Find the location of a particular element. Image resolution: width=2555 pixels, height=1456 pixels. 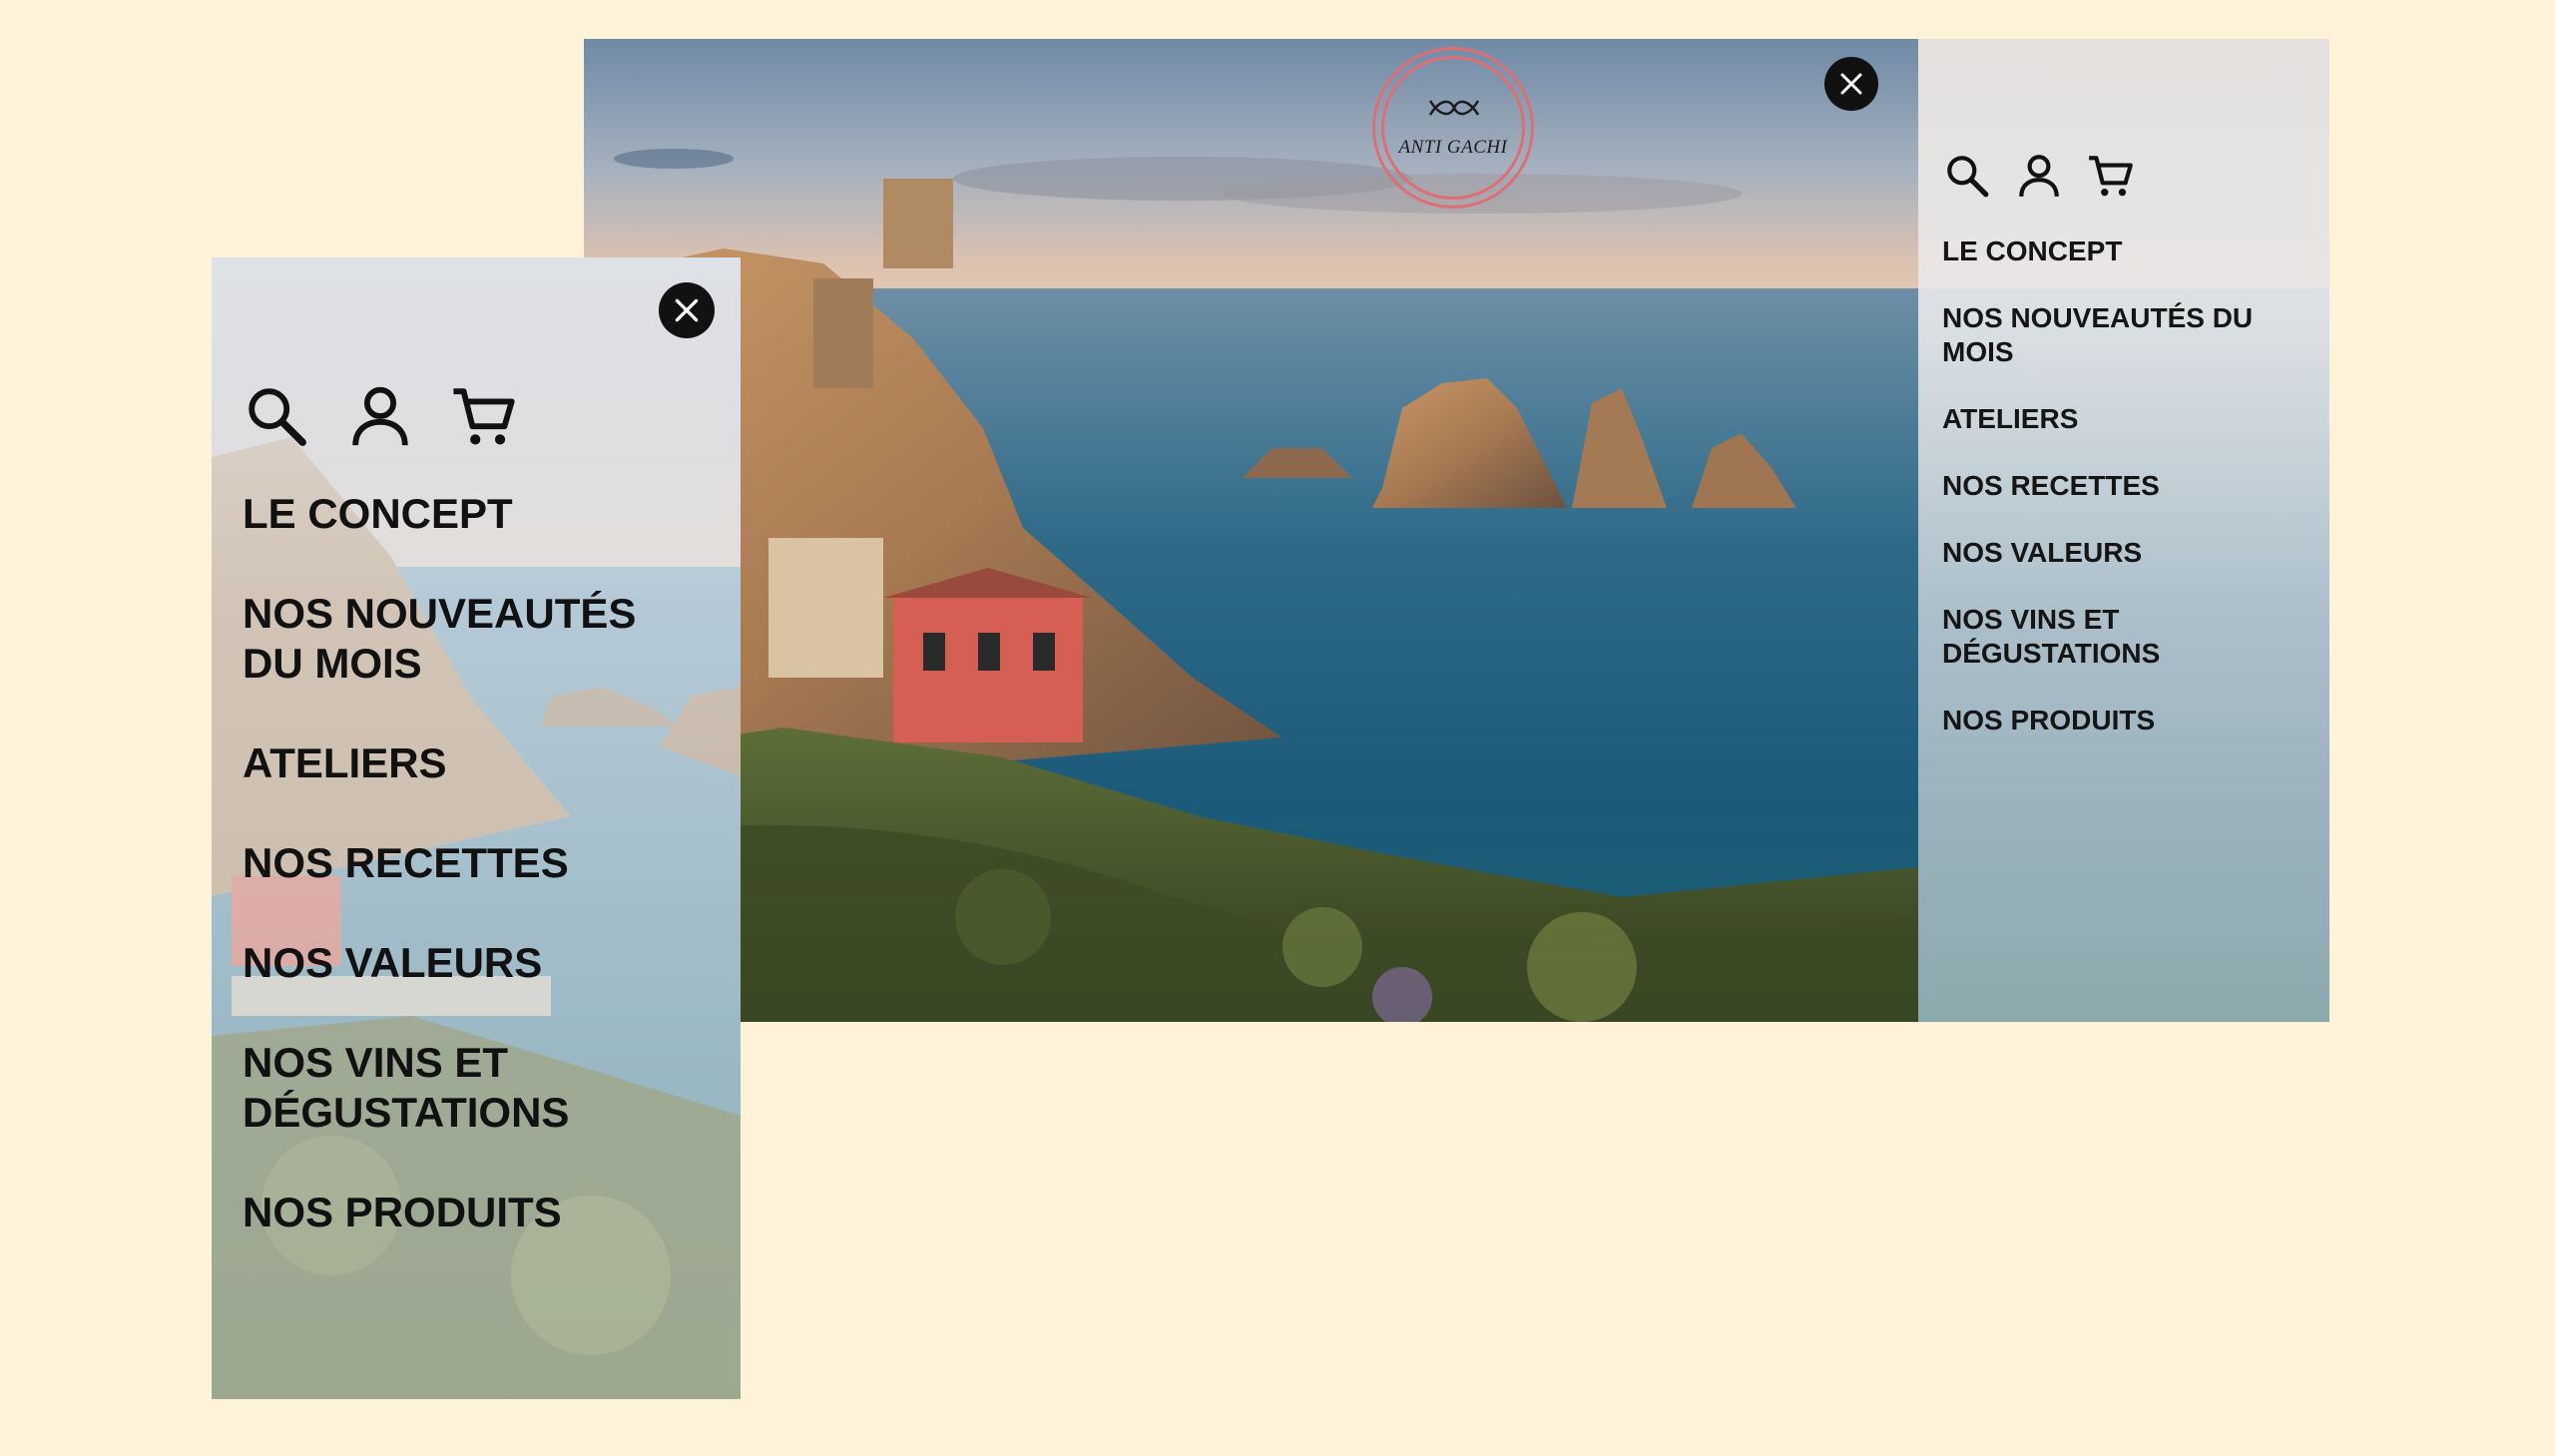

mobile-menu-item-recettes: NOS RECETTES is located at coordinates (452, 863).